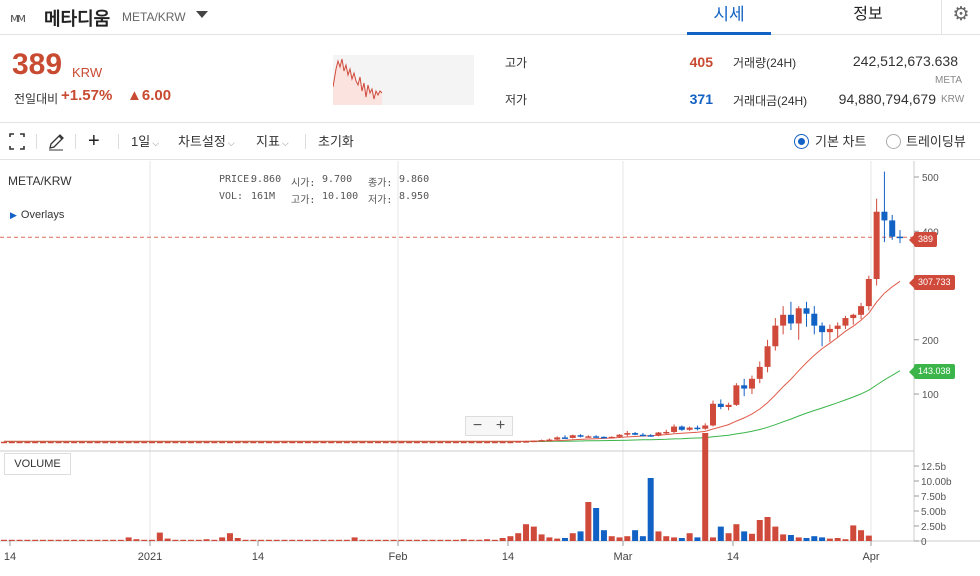 The height and width of the screenshot is (576, 980). Describe the element at coordinates (623, 557) in the screenshot. I see `x-tick-label: Mar` at that location.